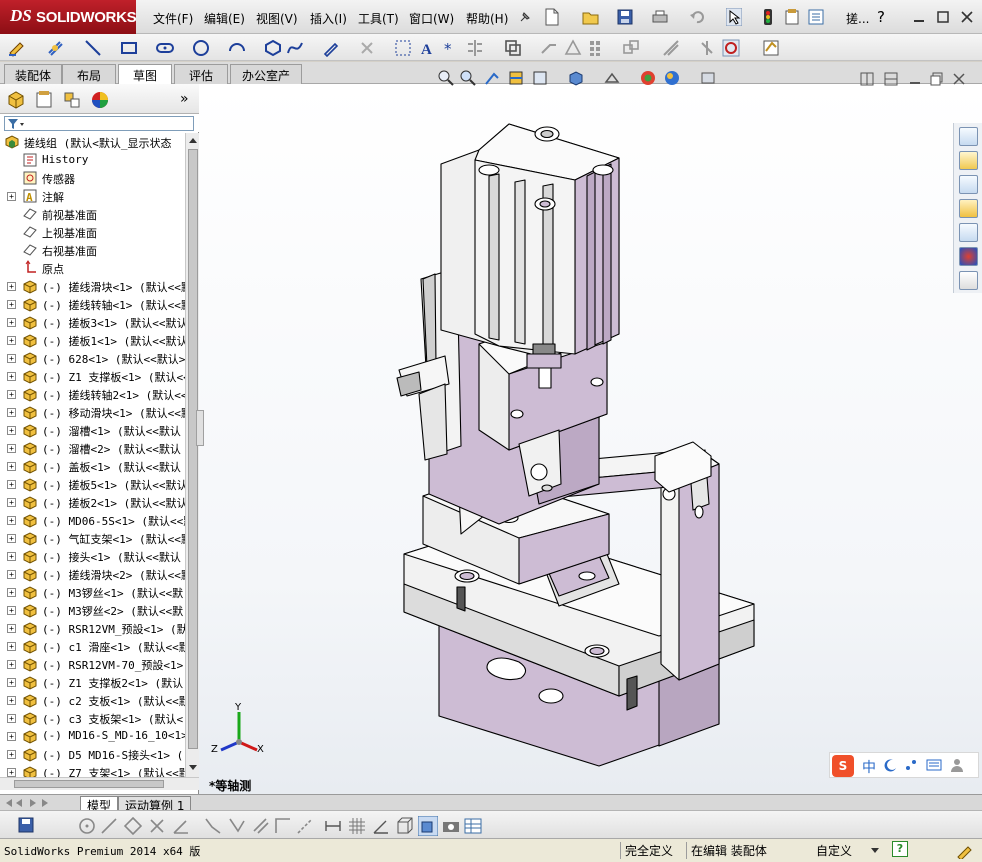 The height and width of the screenshot is (862, 982). What do you see at coordinates (891, 79) in the screenshot?
I see `link-views-icon` at bounding box center [891, 79].